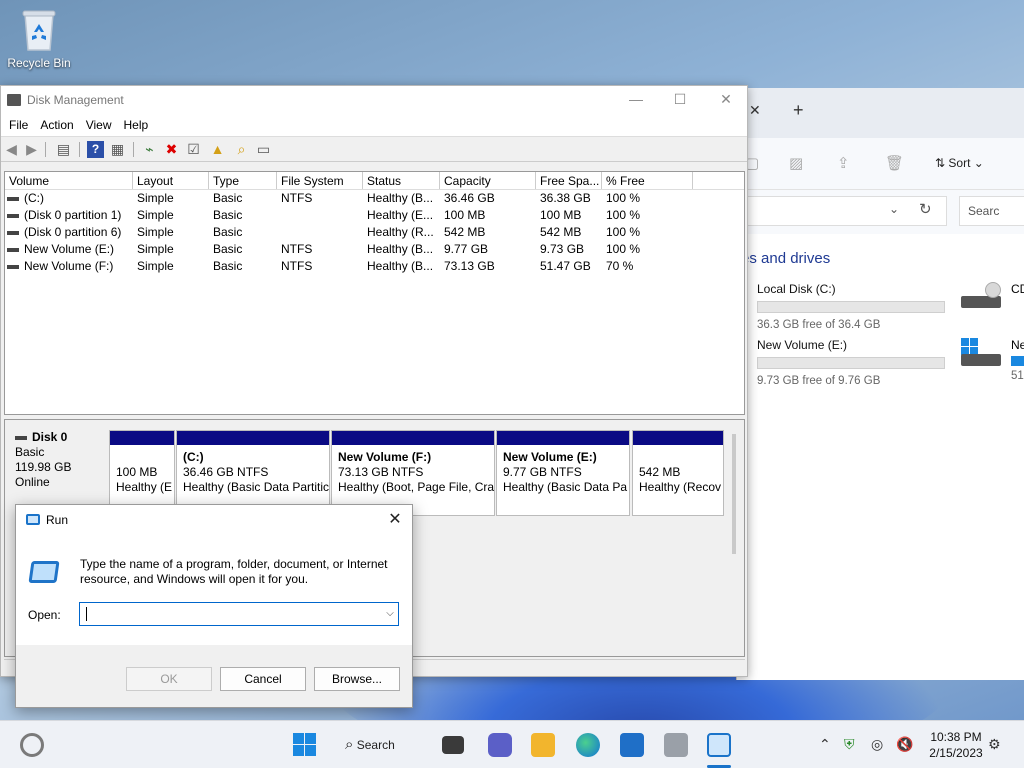 This screenshot has height=768, width=1024. What do you see at coordinates (543, 745) in the screenshot?
I see `file-explorer-icon` at bounding box center [543, 745].